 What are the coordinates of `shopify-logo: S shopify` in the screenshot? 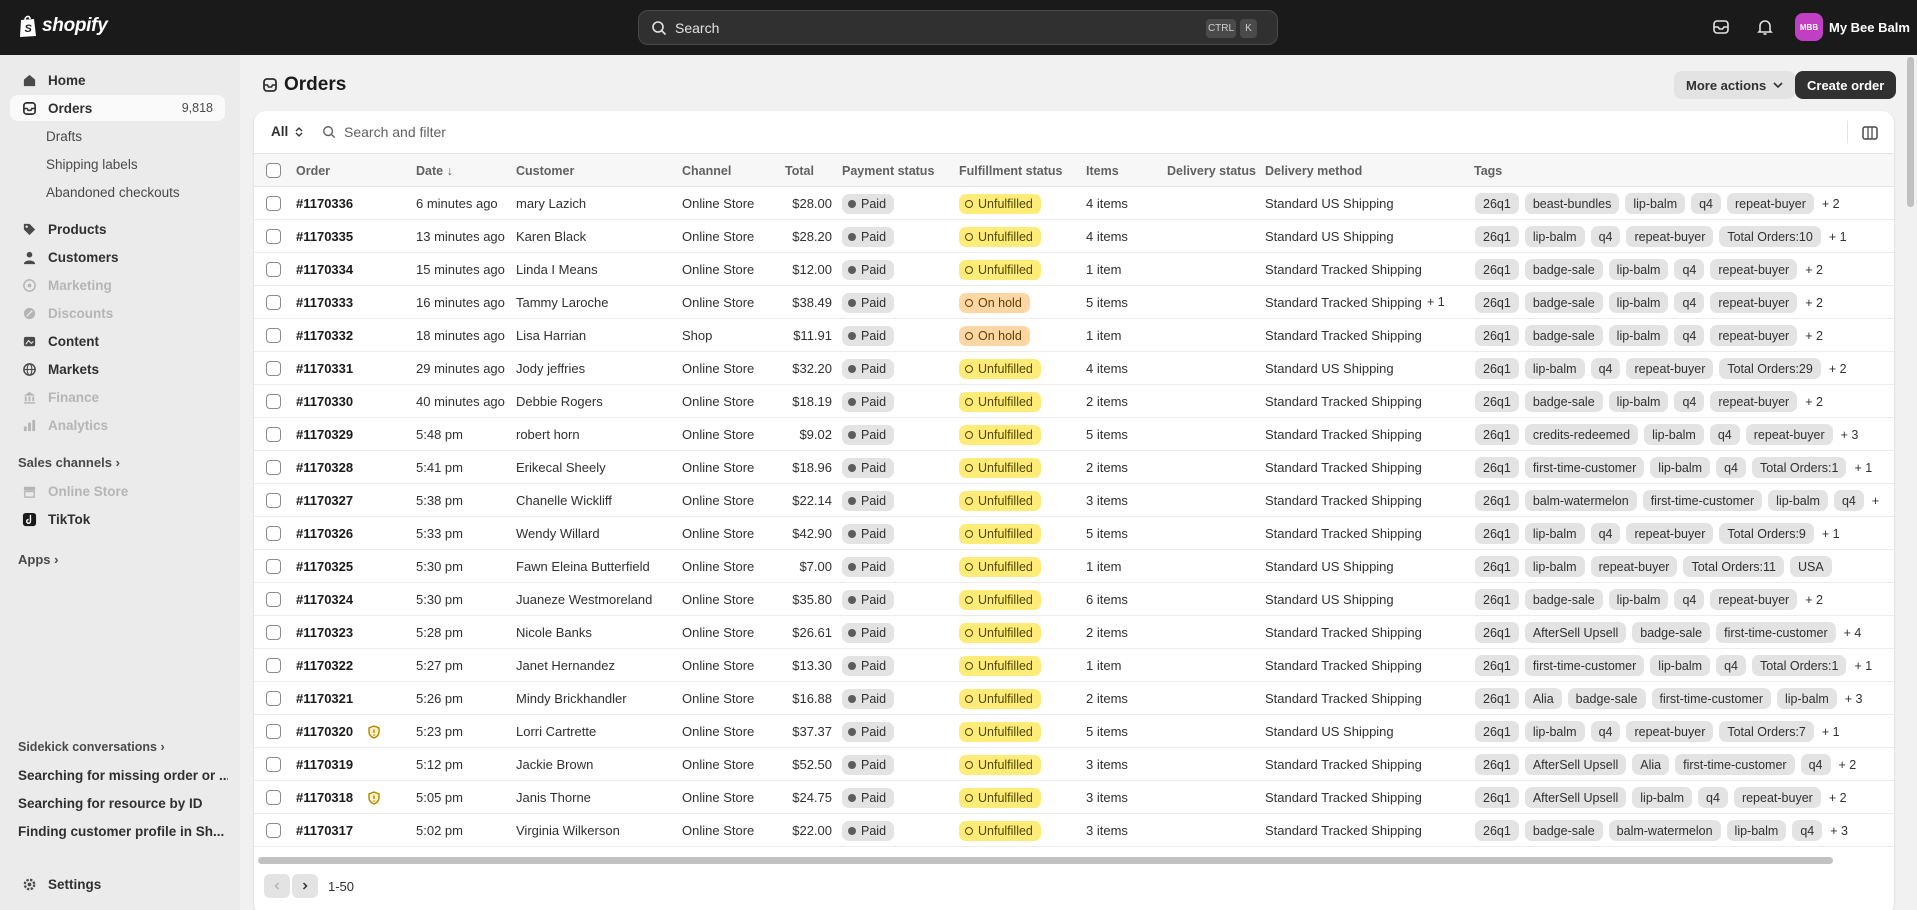 It's located at (63, 26).